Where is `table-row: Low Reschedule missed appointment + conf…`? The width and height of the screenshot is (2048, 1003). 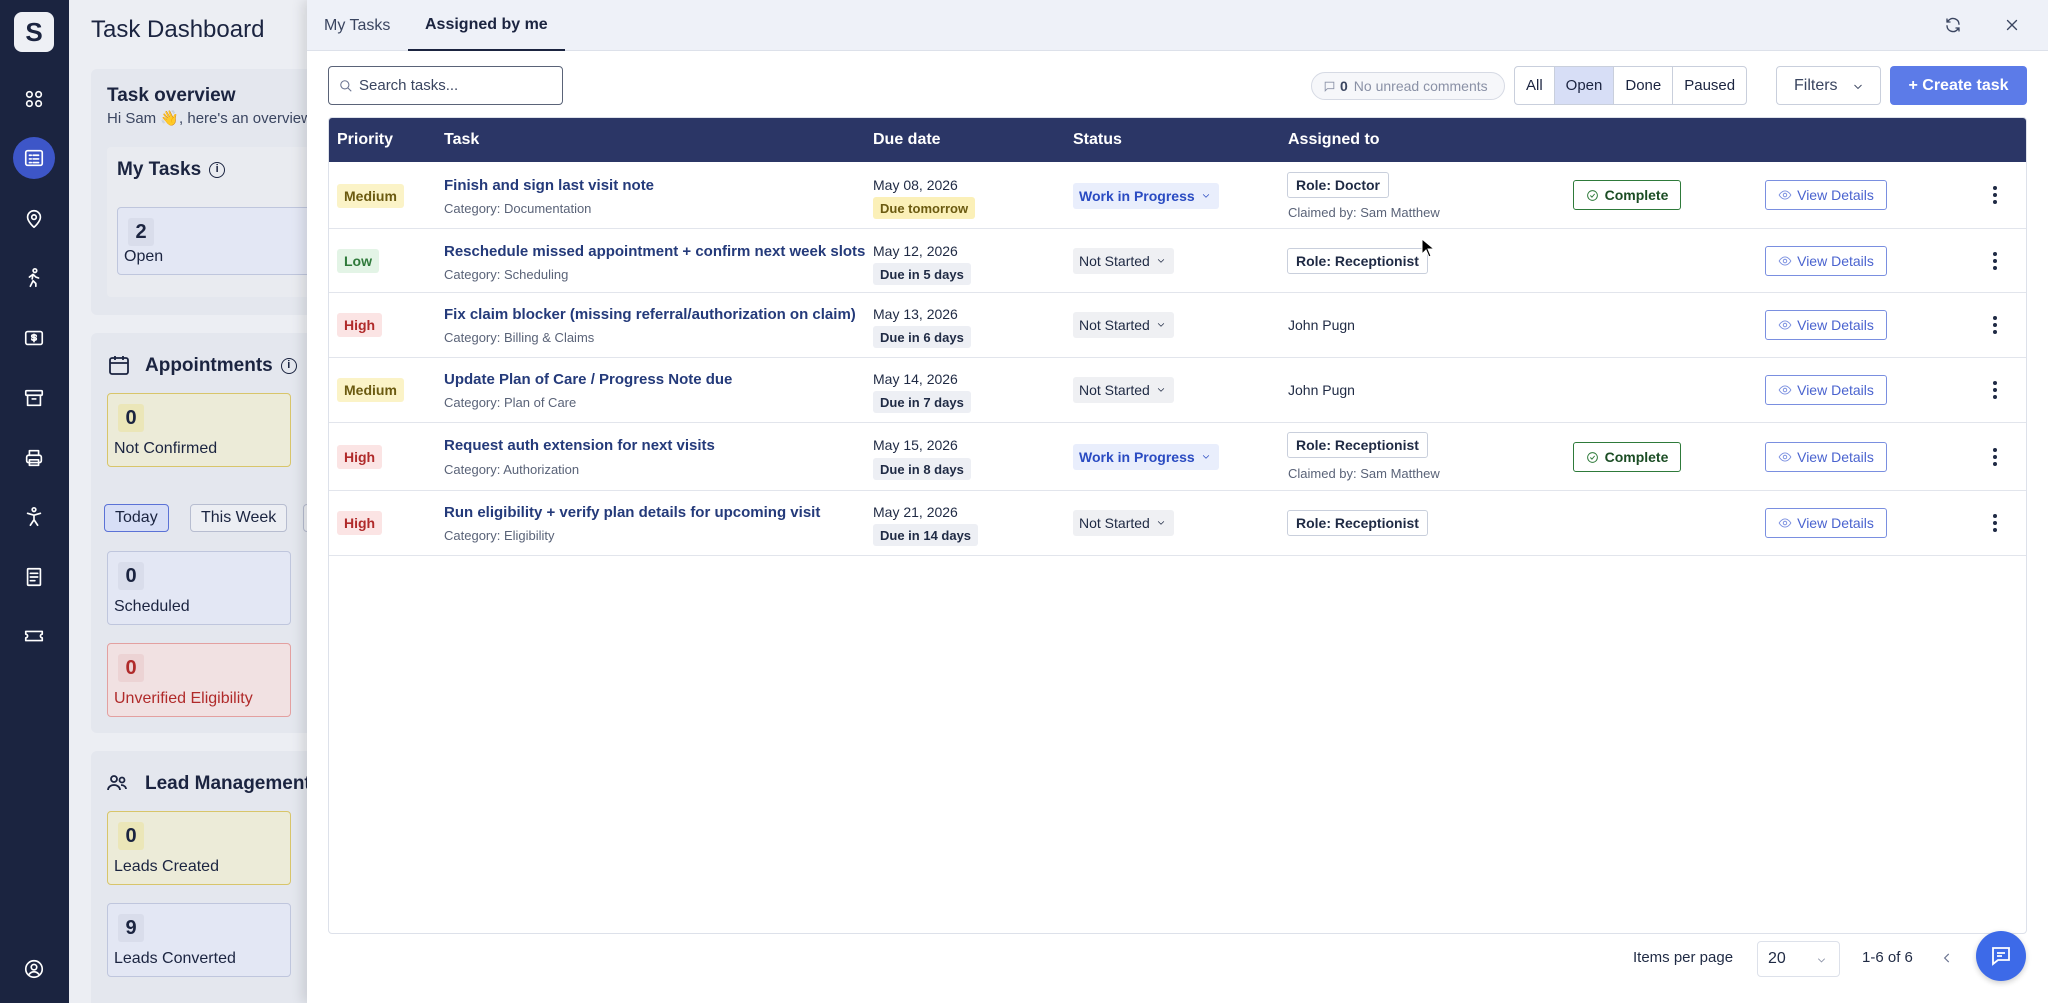
table-row: Low Reschedule missed appointment + conf… is located at coordinates (1177, 261).